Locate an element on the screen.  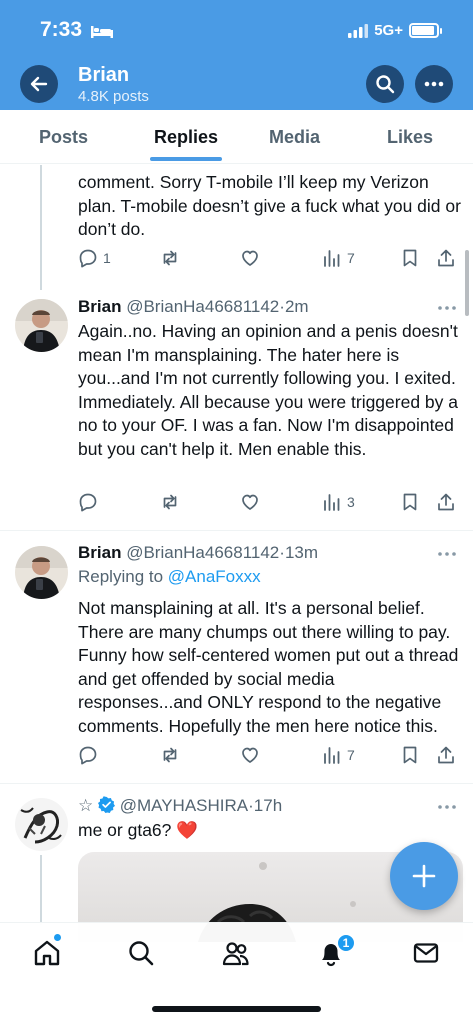
views-button: 3 is located at coordinates (338, 502).